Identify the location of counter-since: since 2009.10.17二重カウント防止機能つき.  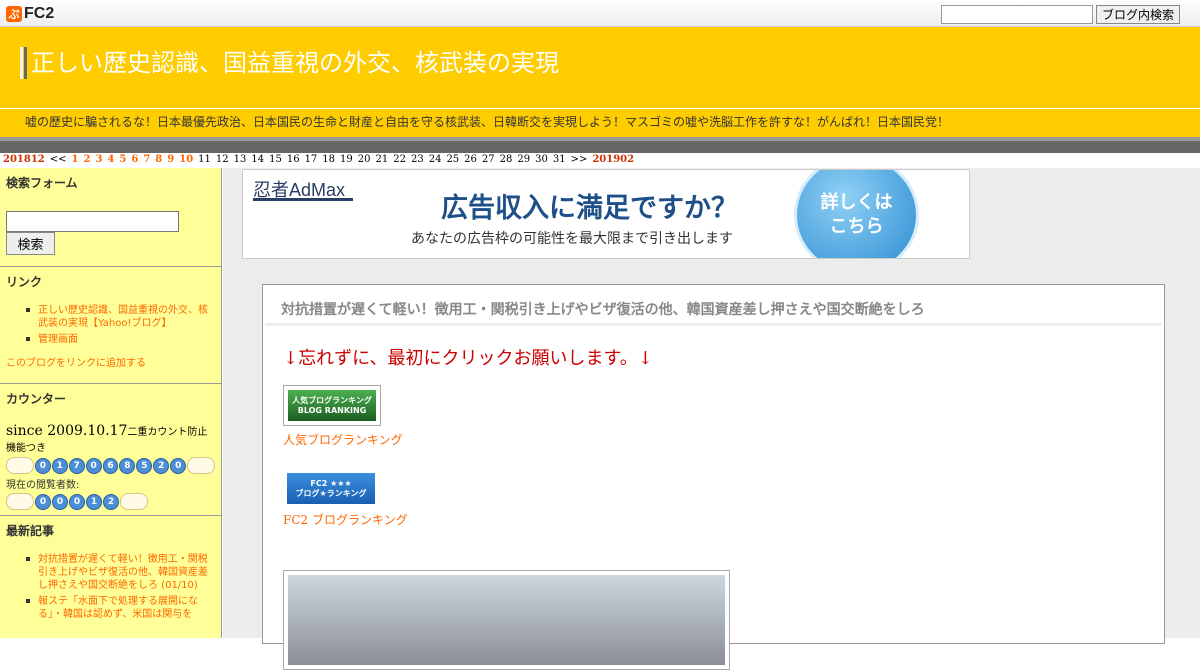
(110, 439).